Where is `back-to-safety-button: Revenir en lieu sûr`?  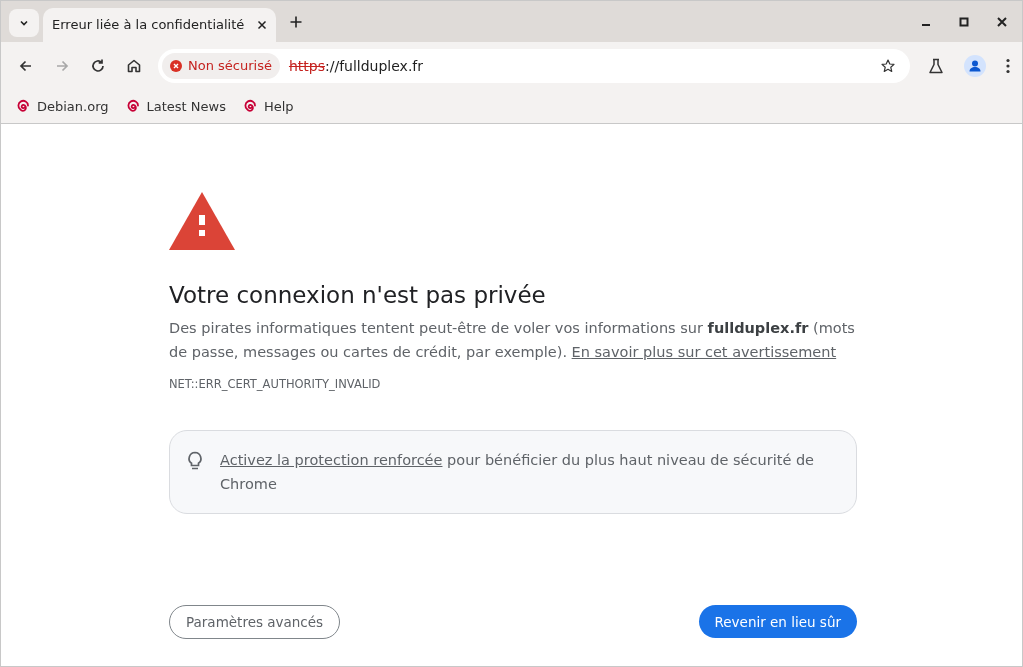
back-to-safety-button: Revenir en lieu sûr is located at coordinates (777, 622).